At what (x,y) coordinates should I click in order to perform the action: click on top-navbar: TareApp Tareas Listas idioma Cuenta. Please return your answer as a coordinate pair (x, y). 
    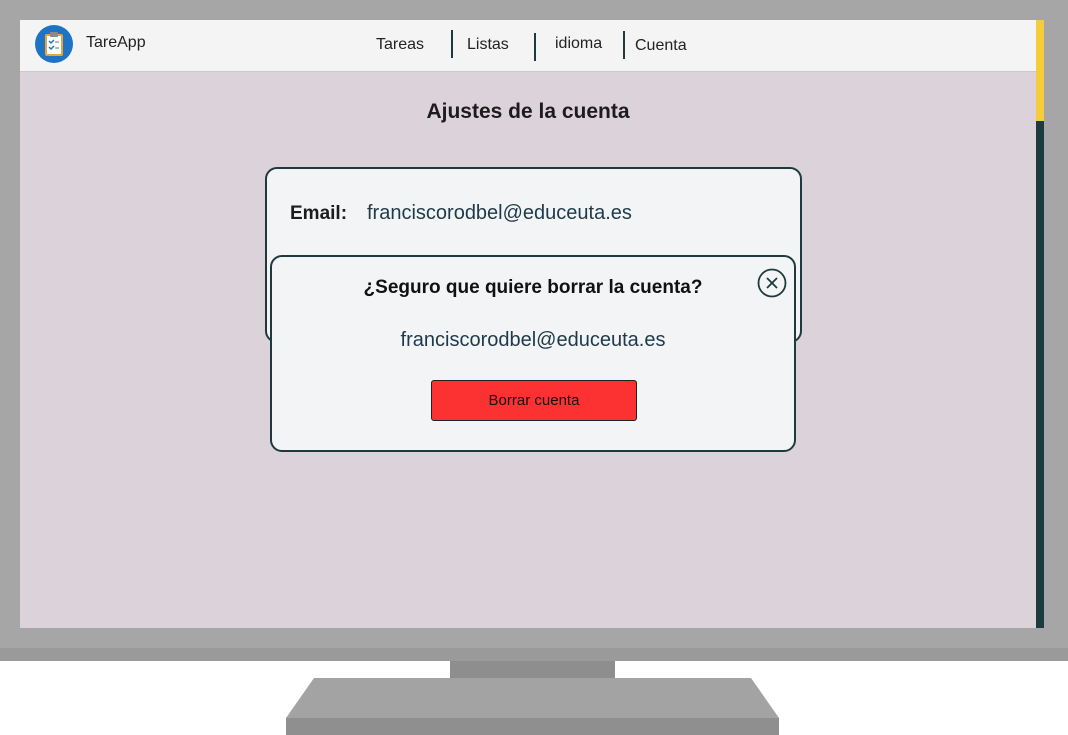
    Looking at the image, I should click on (528, 46).